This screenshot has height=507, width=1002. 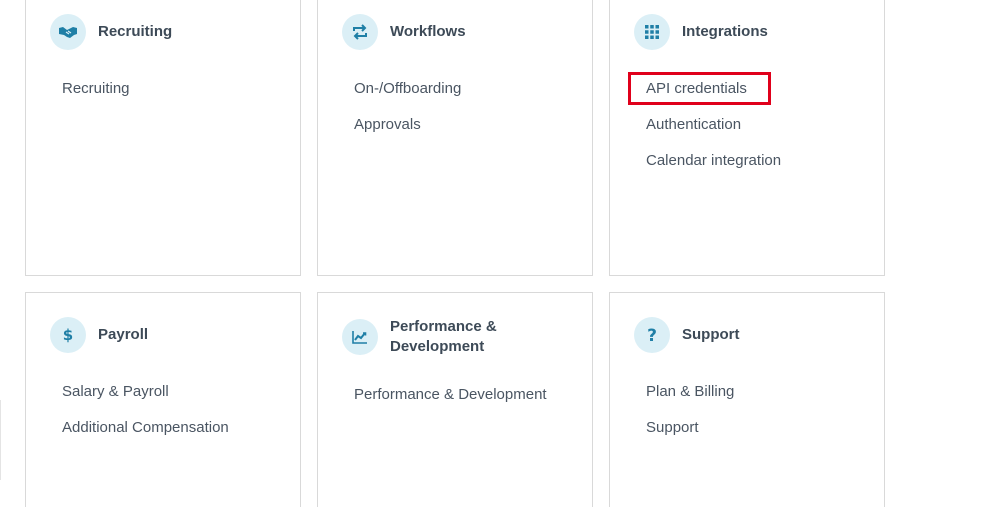 I want to click on link-salary-payroll: Salary & Payroll, so click(x=145, y=392).